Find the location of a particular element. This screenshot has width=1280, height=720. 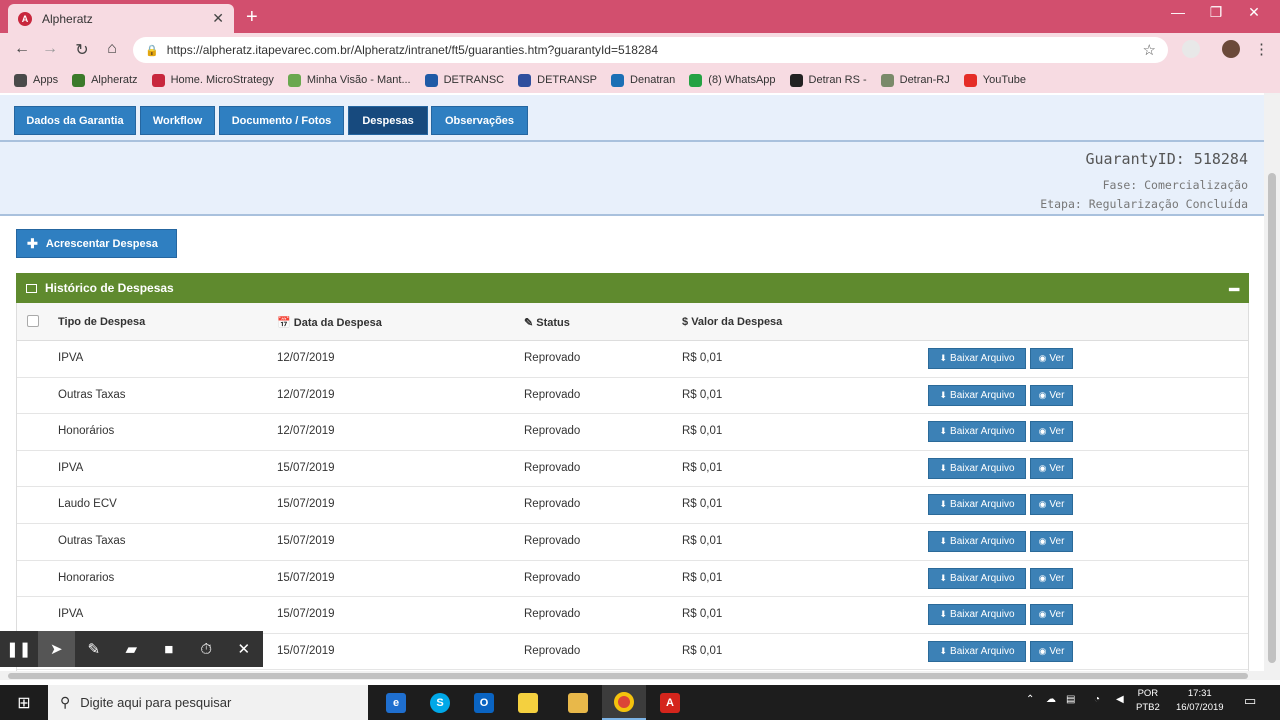

outlook-icon: O is located at coordinates (484, 702).